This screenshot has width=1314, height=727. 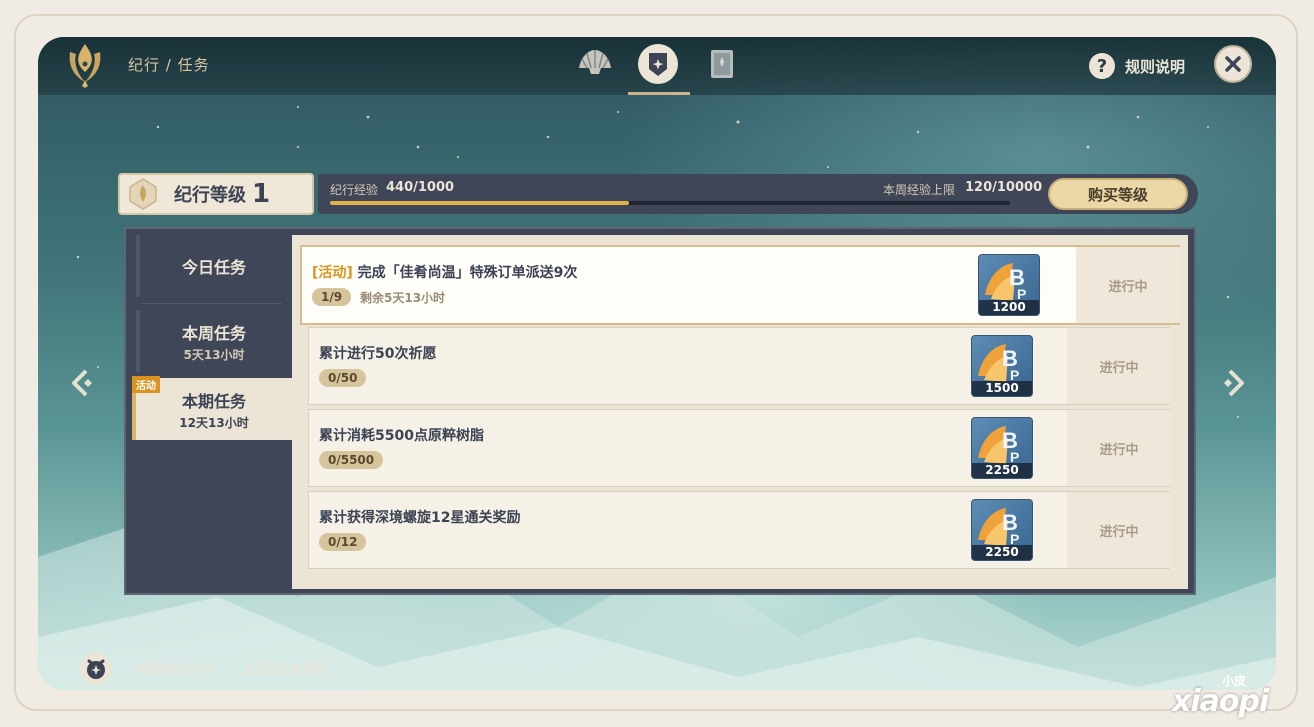 I want to click on sidebar-item-weekly: 本周任务 5天13小时, so click(x=212, y=341).